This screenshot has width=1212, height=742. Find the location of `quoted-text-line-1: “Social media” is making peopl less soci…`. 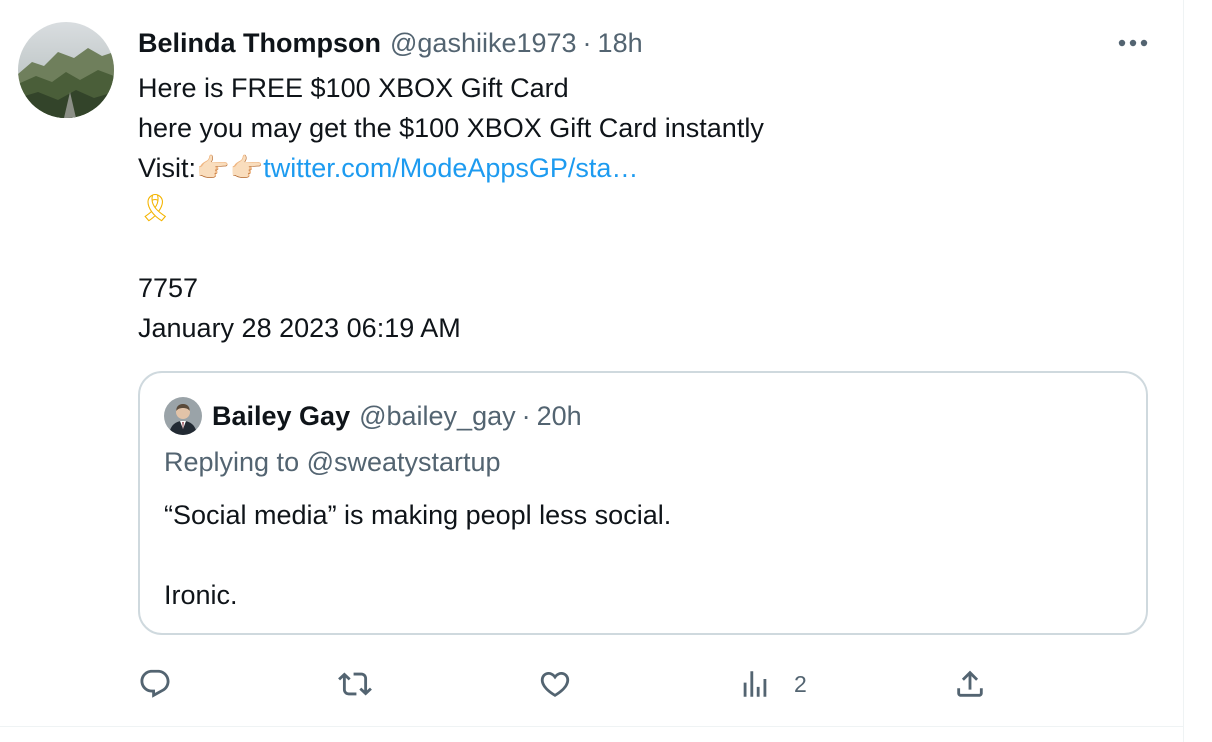

quoted-text-line-1: “Social media” is making peopl less soci… is located at coordinates (418, 515).